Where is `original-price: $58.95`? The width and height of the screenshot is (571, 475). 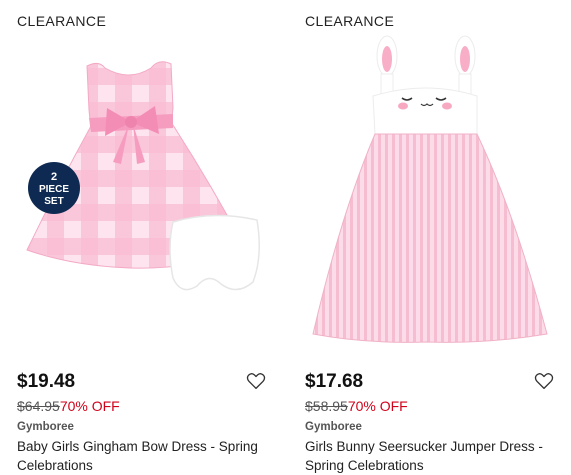
original-price: $58.95 is located at coordinates (326, 406).